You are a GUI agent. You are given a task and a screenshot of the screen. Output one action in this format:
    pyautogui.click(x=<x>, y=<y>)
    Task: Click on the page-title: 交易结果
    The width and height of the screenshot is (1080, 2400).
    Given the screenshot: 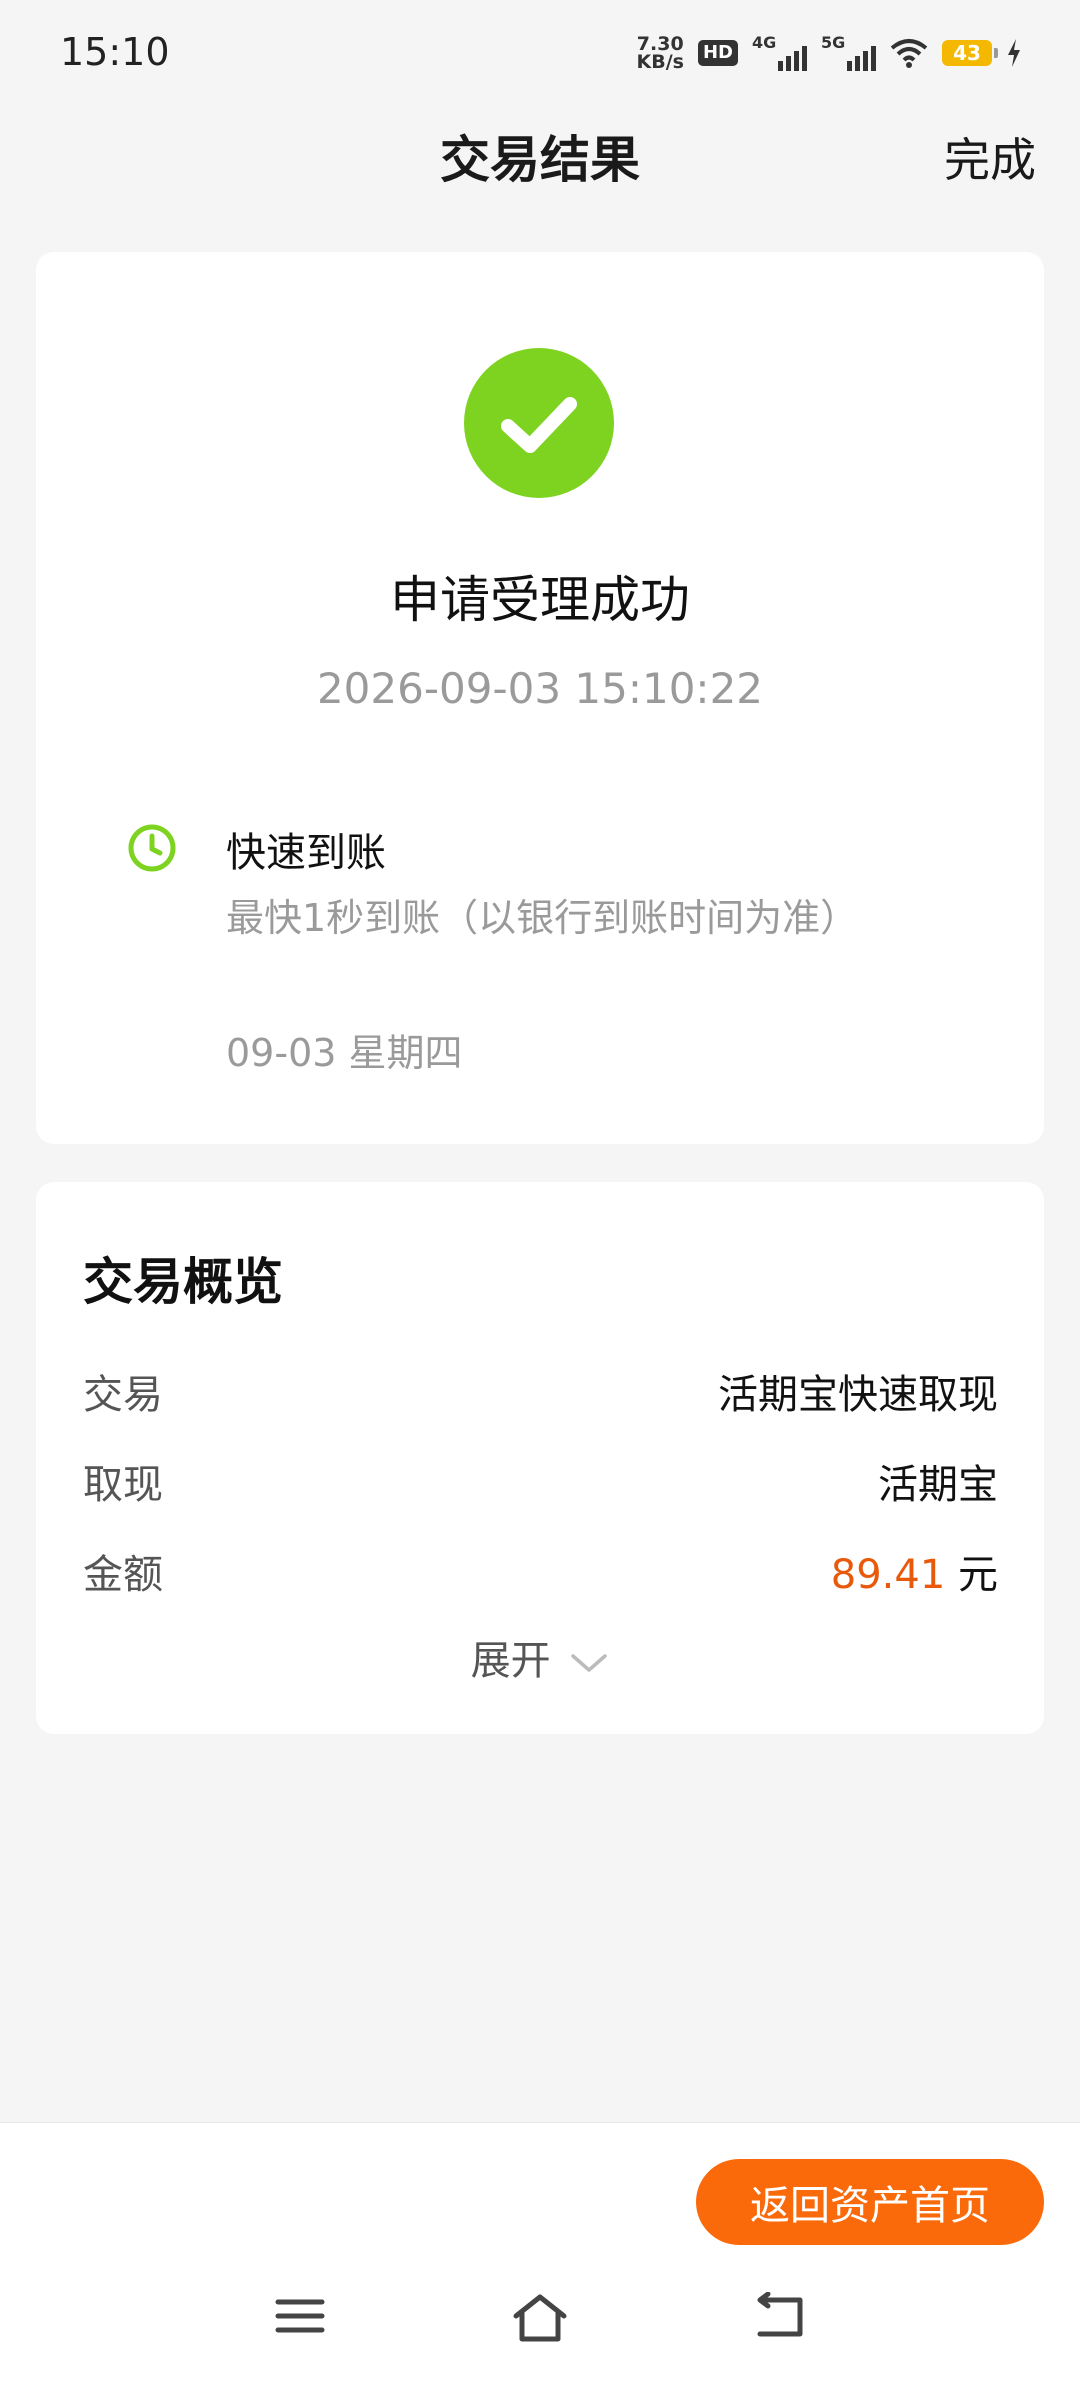 What is the action you would take?
    pyautogui.click(x=540, y=160)
    